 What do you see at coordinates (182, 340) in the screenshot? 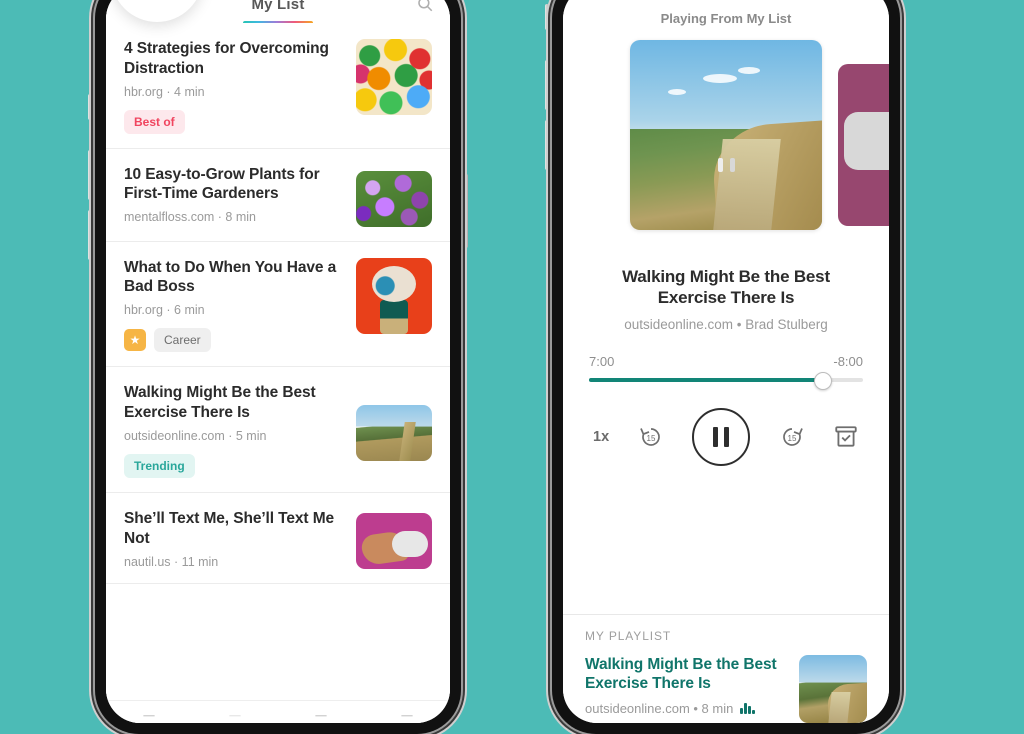
I see `tag-career: Career` at bounding box center [182, 340].